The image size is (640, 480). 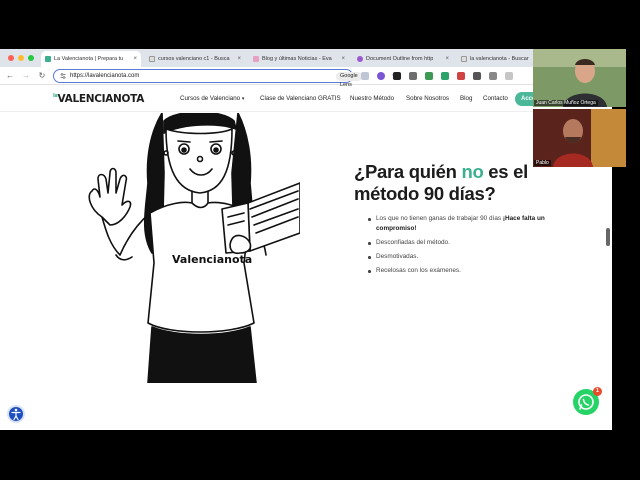 I want to click on nav-cursos-de-valenciano: Cursos de Valenciano ▾, so click(x=212, y=98).